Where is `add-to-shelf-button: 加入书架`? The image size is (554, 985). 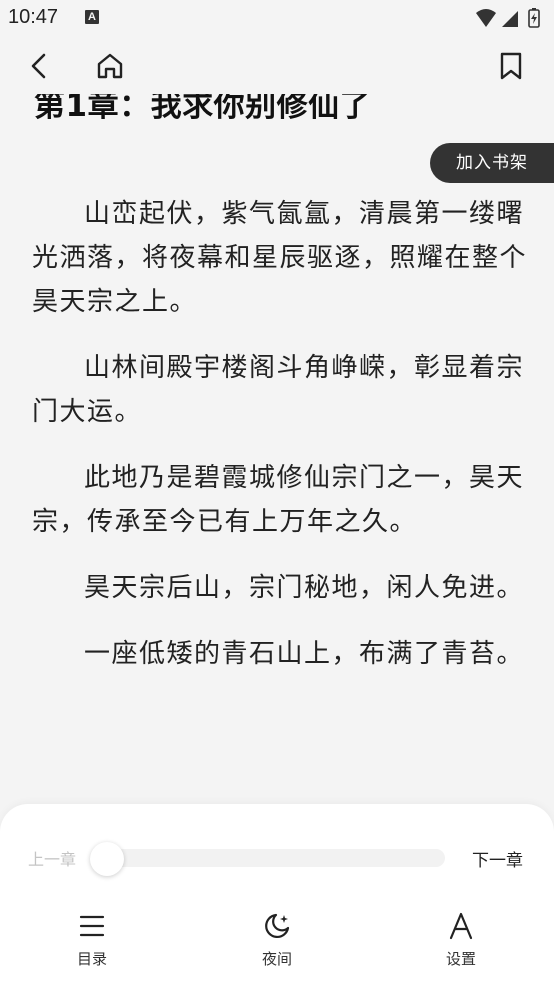 add-to-shelf-button: 加入书架 is located at coordinates (492, 163).